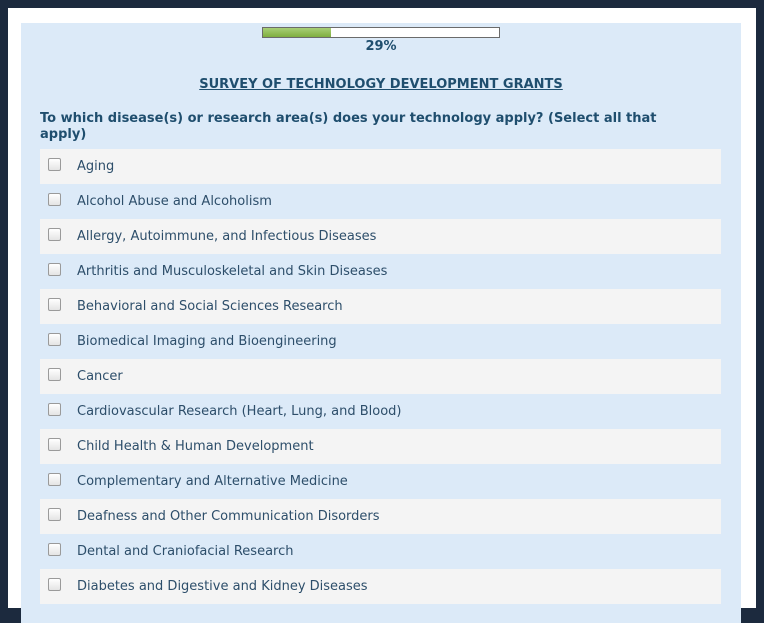 The image size is (764, 623). What do you see at coordinates (381, 32) in the screenshot?
I see `progress-bar` at bounding box center [381, 32].